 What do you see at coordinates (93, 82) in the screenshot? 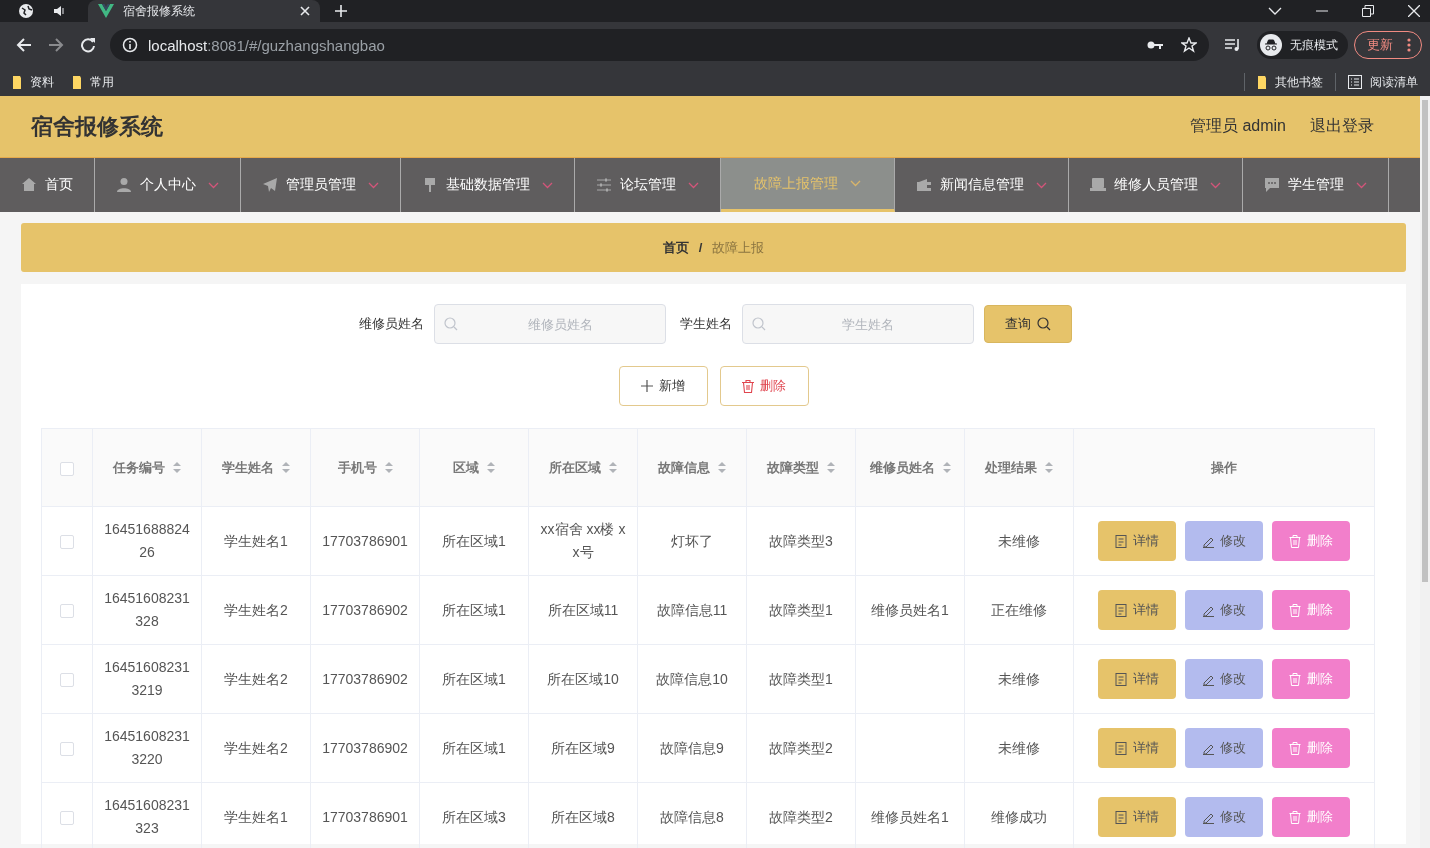
I see `bookmark-item: 常用` at bounding box center [93, 82].